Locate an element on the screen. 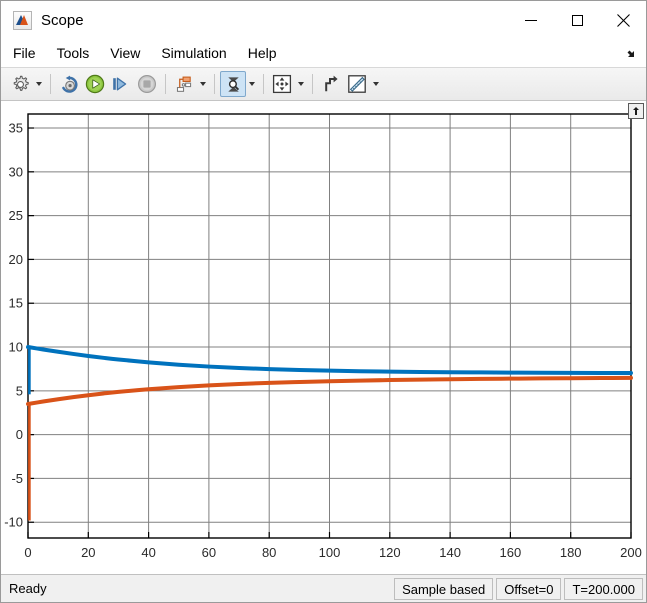 The image size is (647, 603). stop-simulation-button is located at coordinates (147, 84).